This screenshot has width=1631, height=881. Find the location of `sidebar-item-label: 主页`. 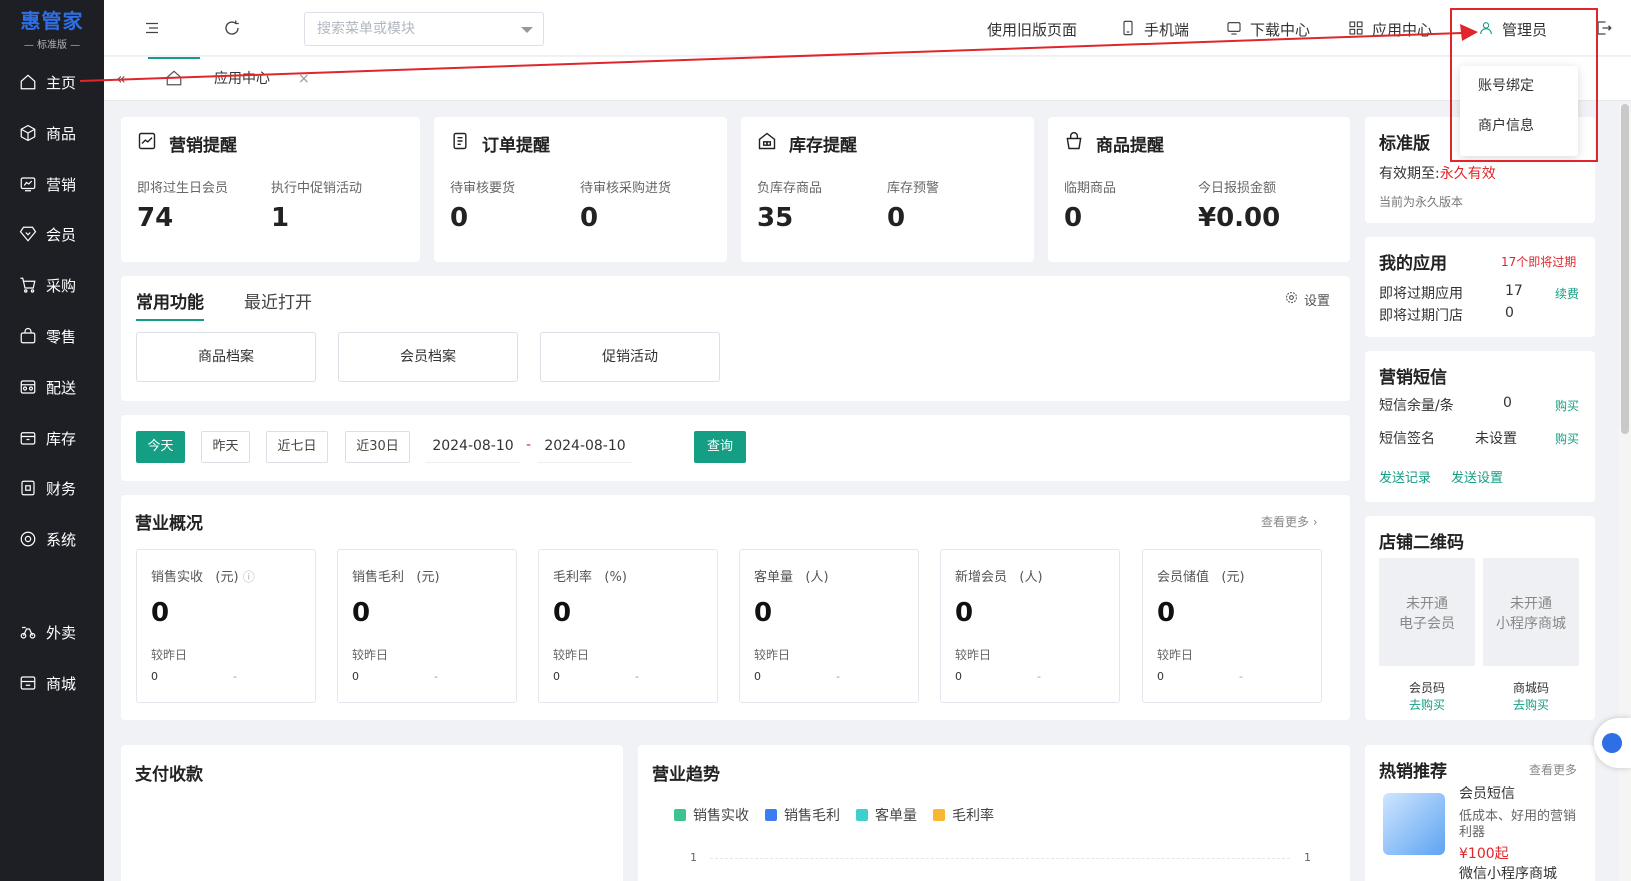

sidebar-item-label: 主页 is located at coordinates (61, 82).